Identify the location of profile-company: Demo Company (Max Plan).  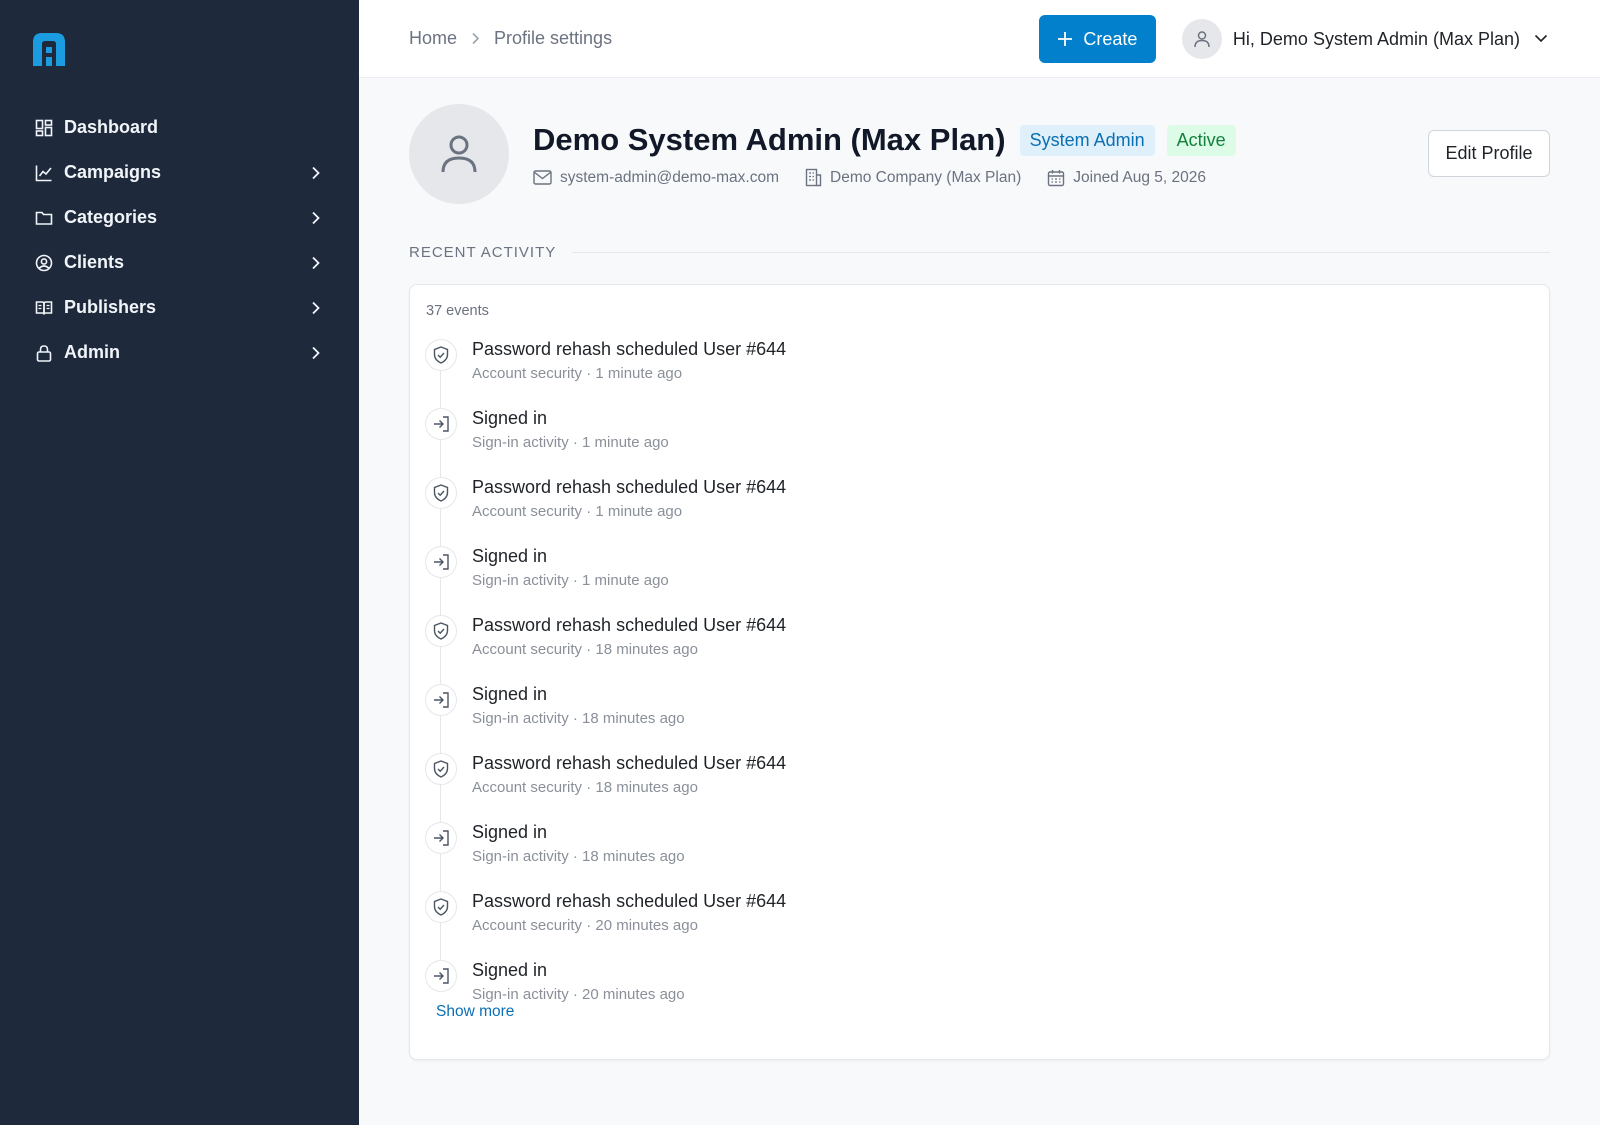
(913, 177).